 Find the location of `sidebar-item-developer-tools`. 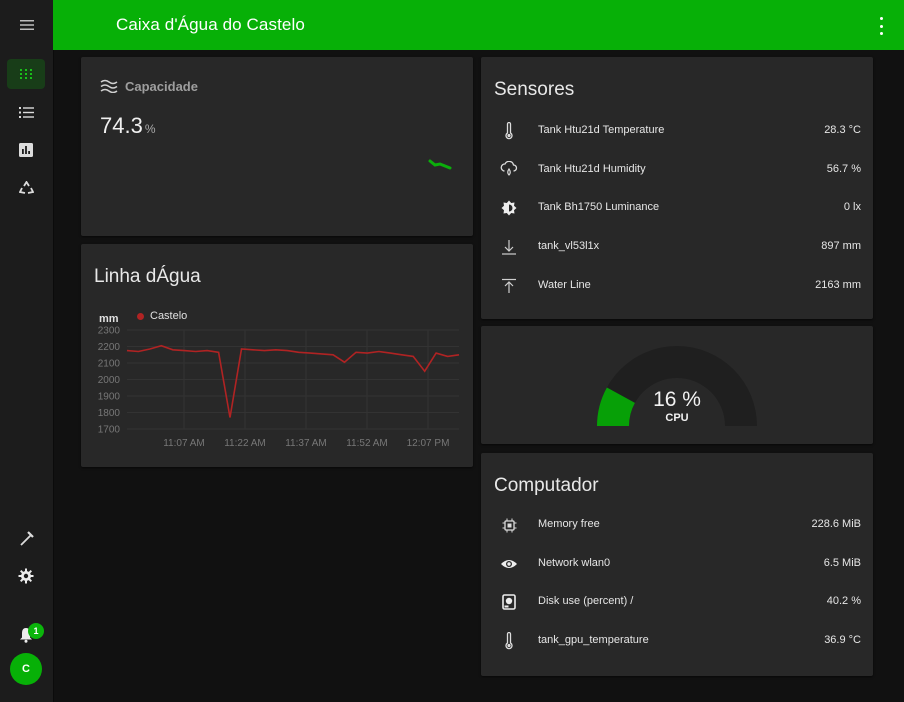

sidebar-item-developer-tools is located at coordinates (26, 538).